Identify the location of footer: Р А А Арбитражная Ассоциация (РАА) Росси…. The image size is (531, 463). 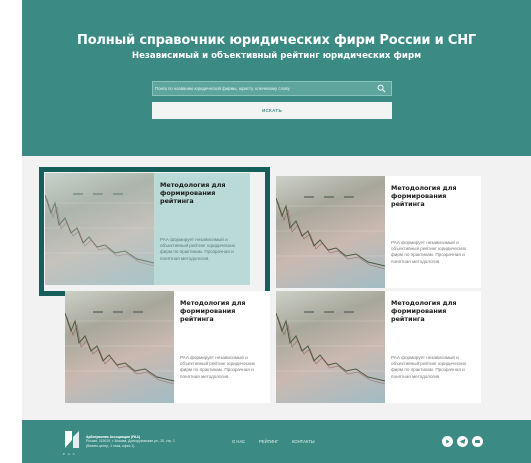
(276, 441).